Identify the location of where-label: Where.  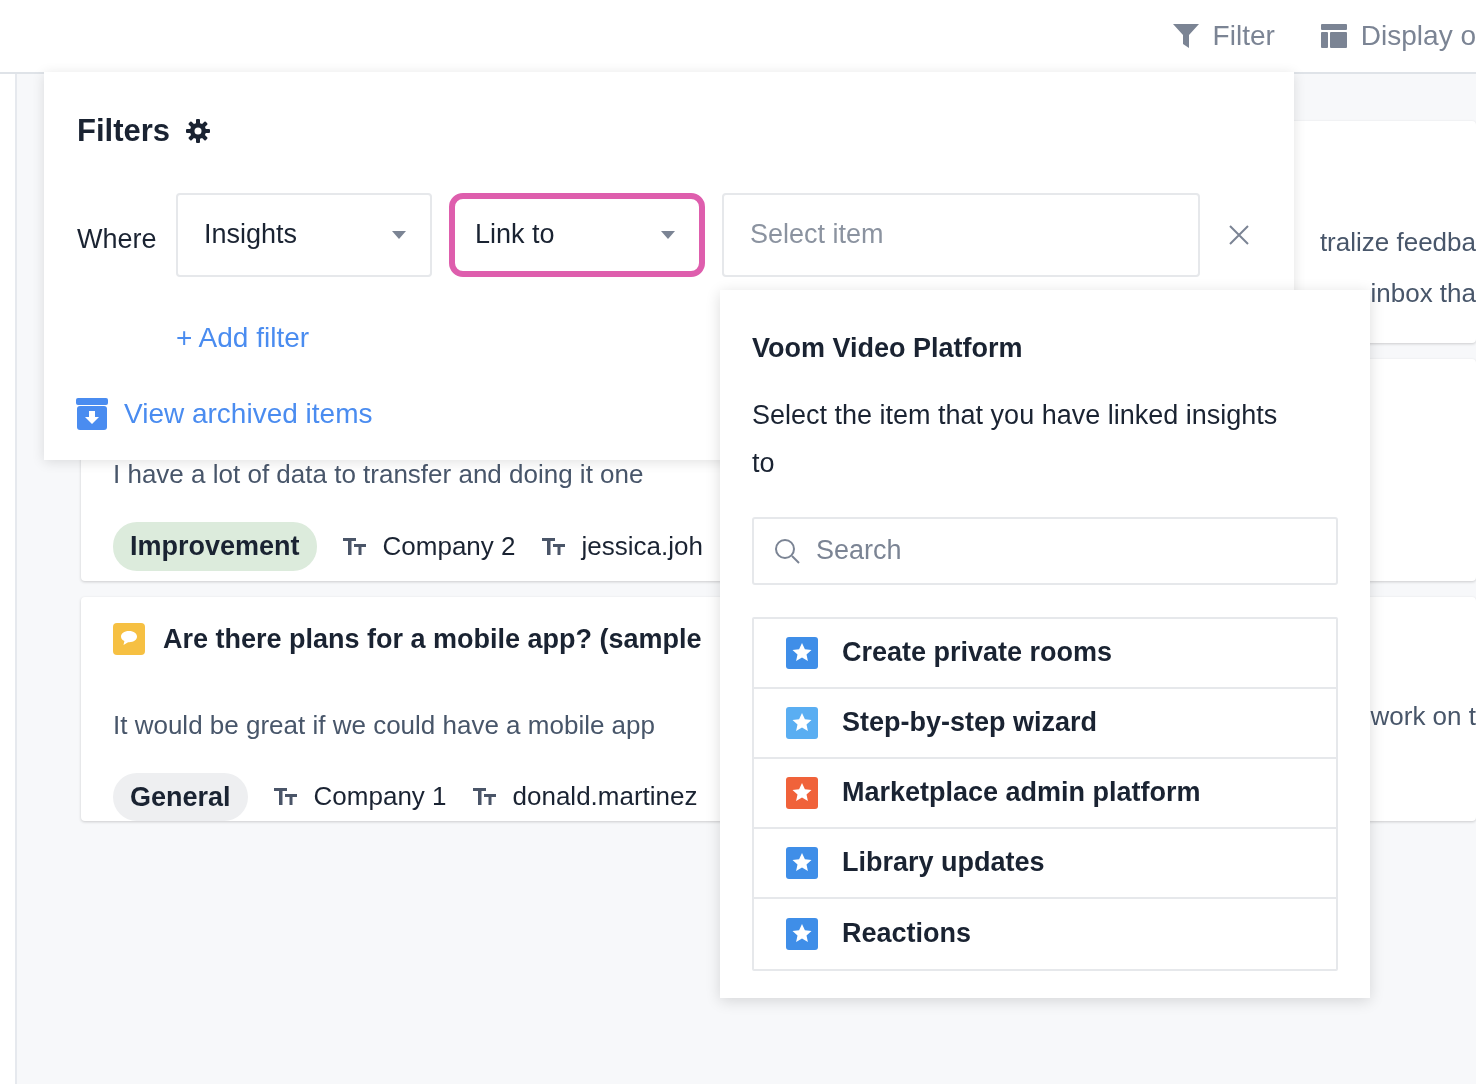
(117, 240).